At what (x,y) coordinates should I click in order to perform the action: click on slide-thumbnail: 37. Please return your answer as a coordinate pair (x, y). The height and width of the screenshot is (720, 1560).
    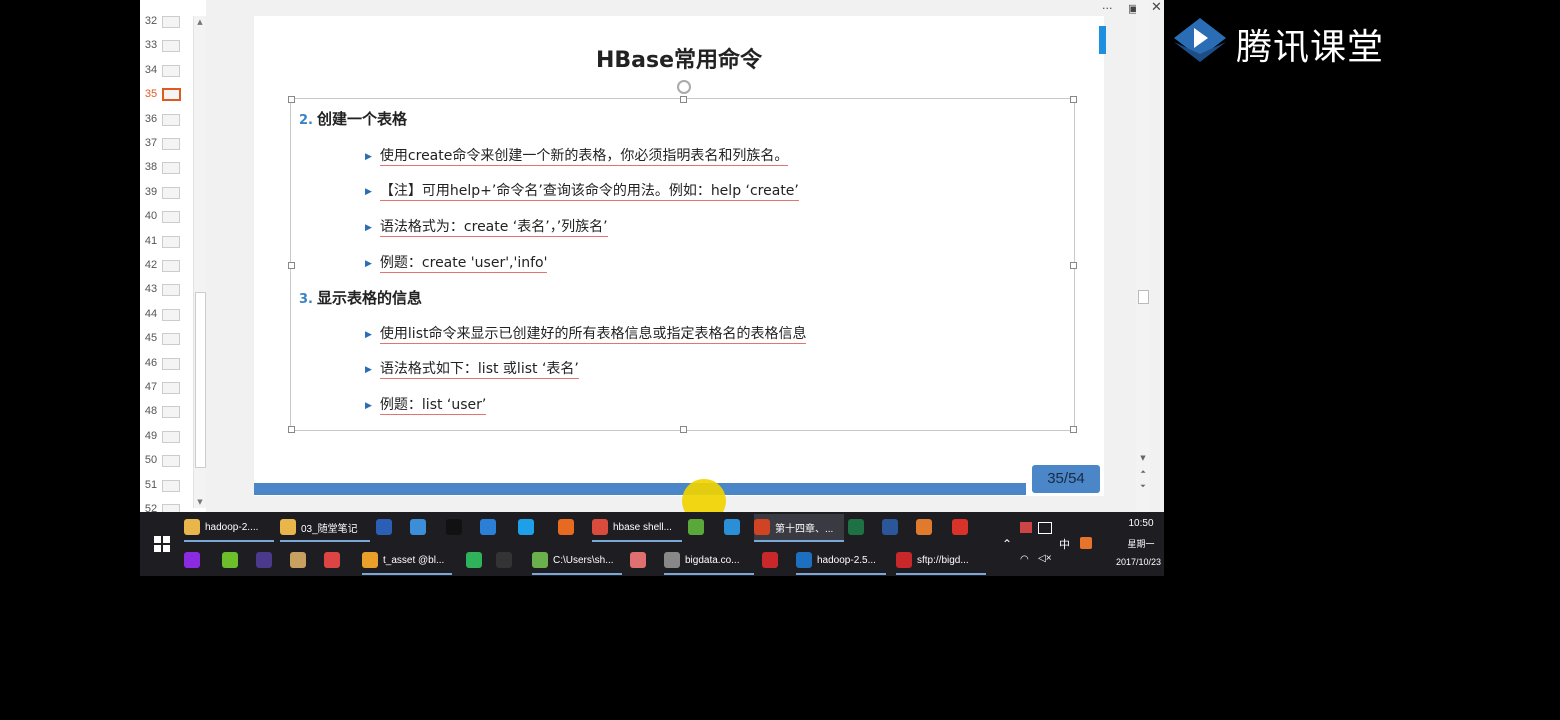
    Looking at the image, I should click on (173, 144).